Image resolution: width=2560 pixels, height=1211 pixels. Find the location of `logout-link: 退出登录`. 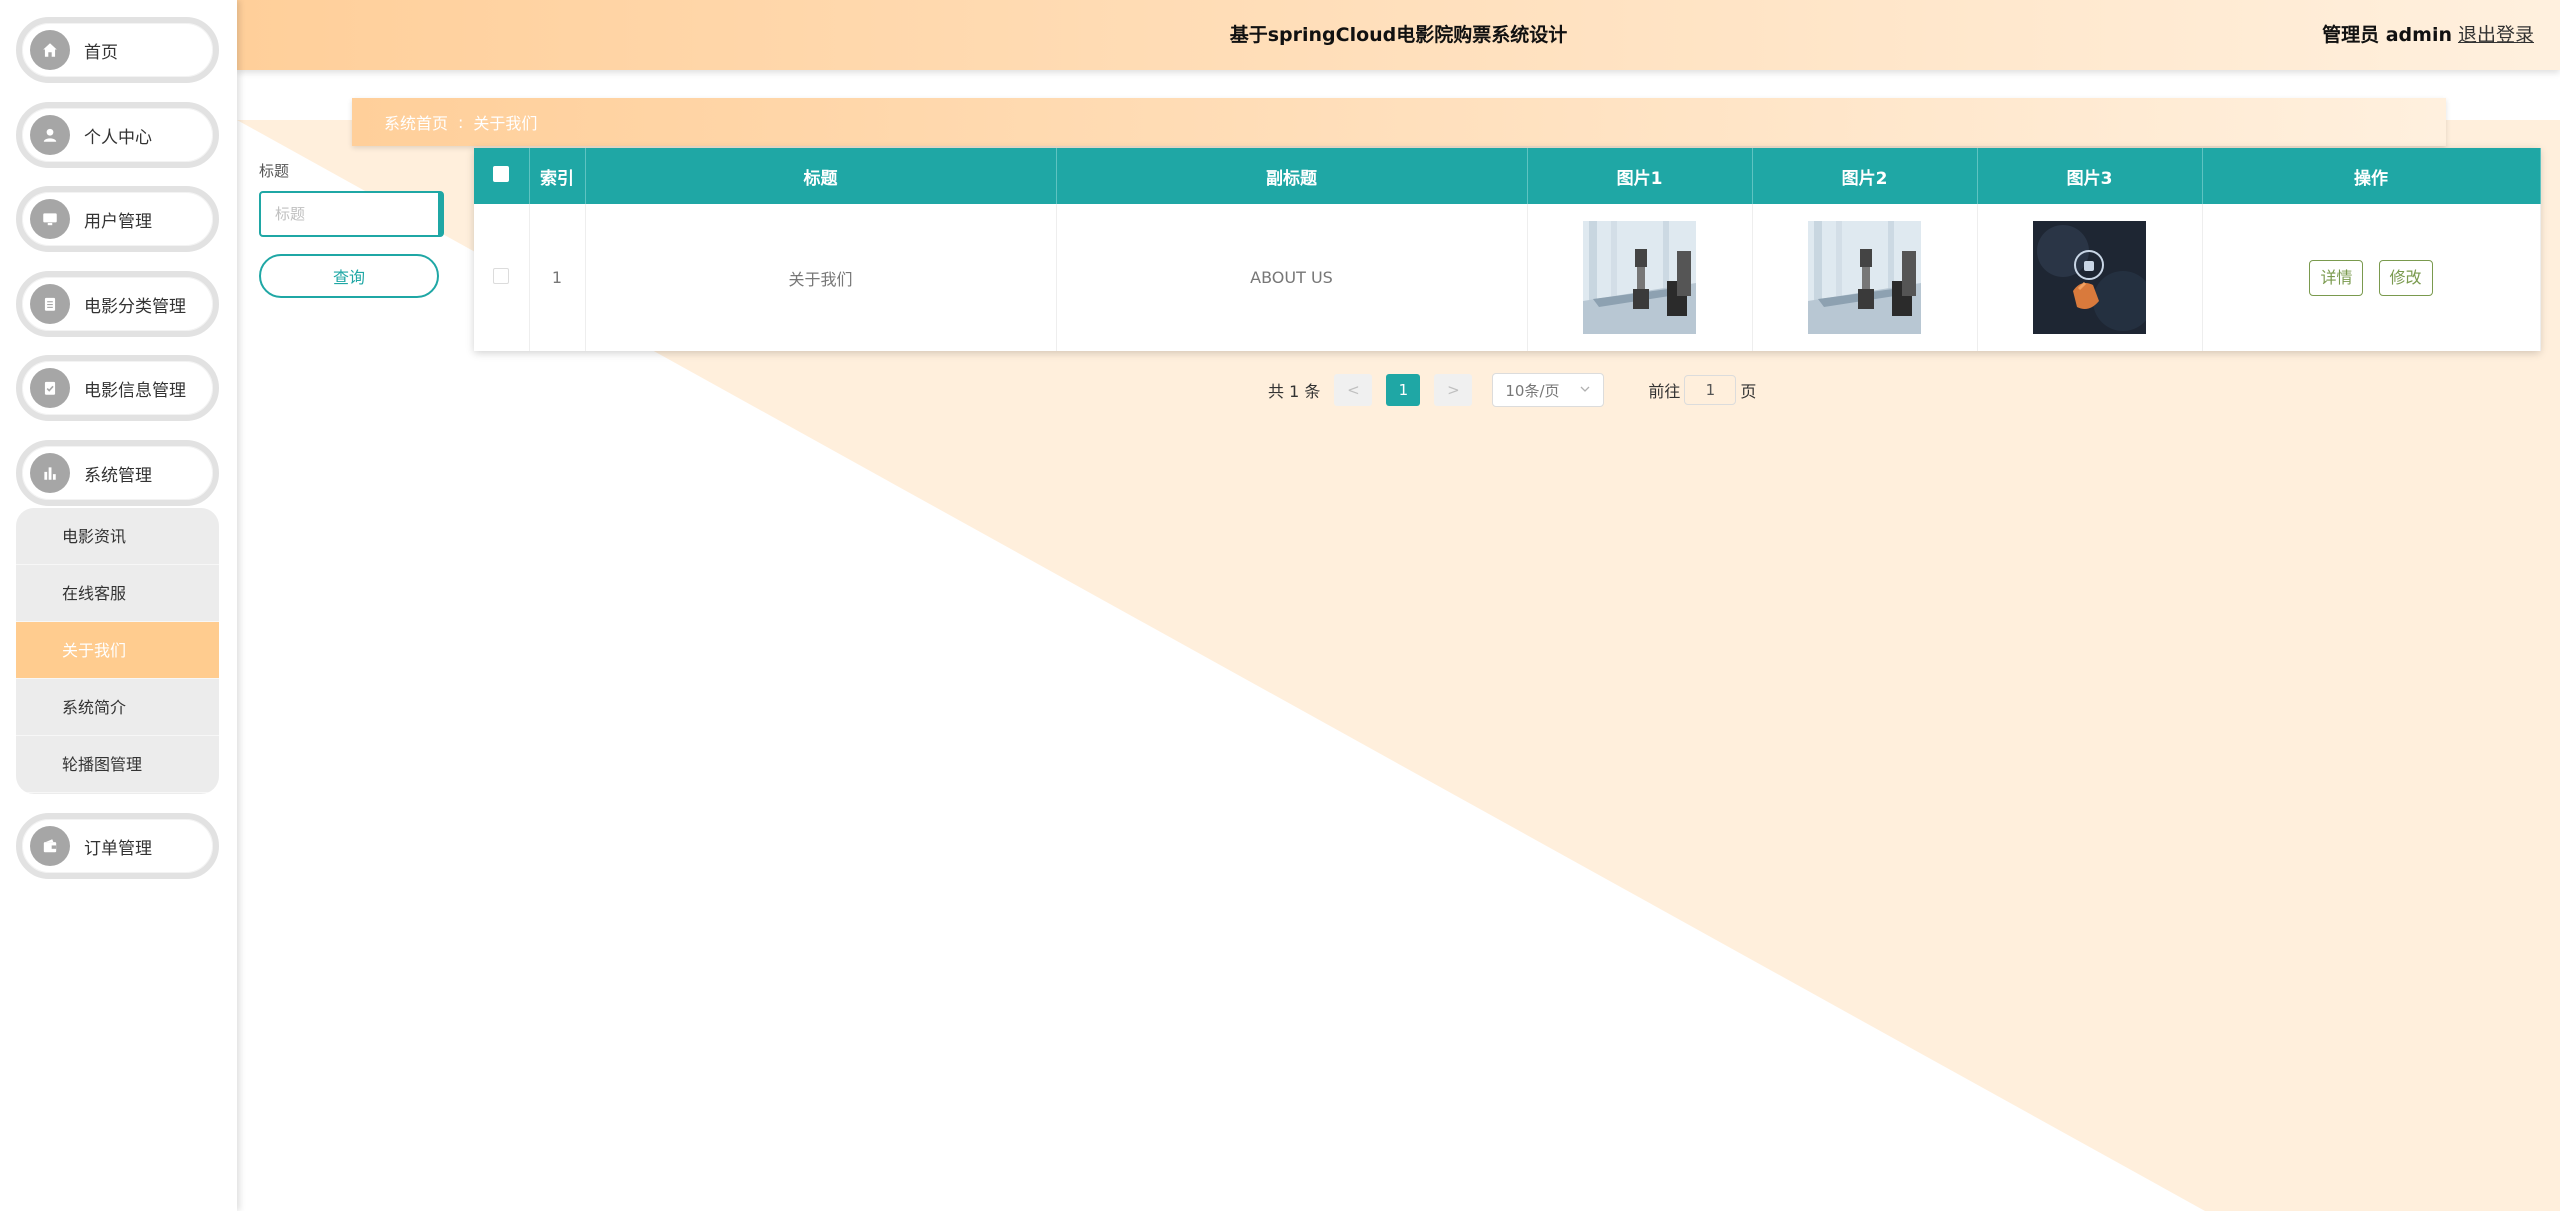

logout-link: 退出登录 is located at coordinates (2496, 35).